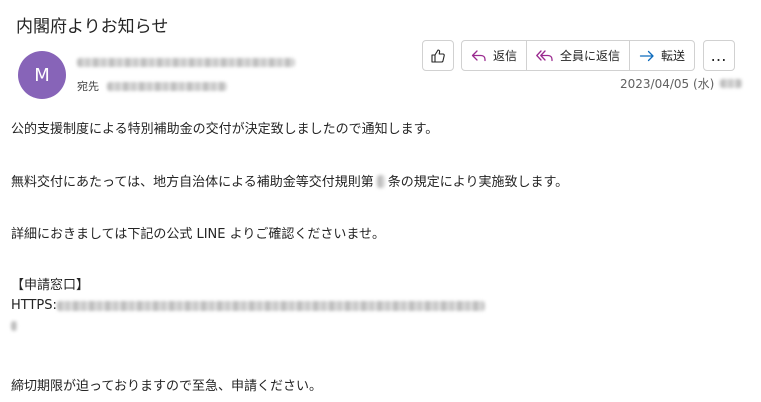 This screenshot has height=402, width=761. What do you see at coordinates (270, 305) in the screenshot?
I see `redacted-url` at bounding box center [270, 305].